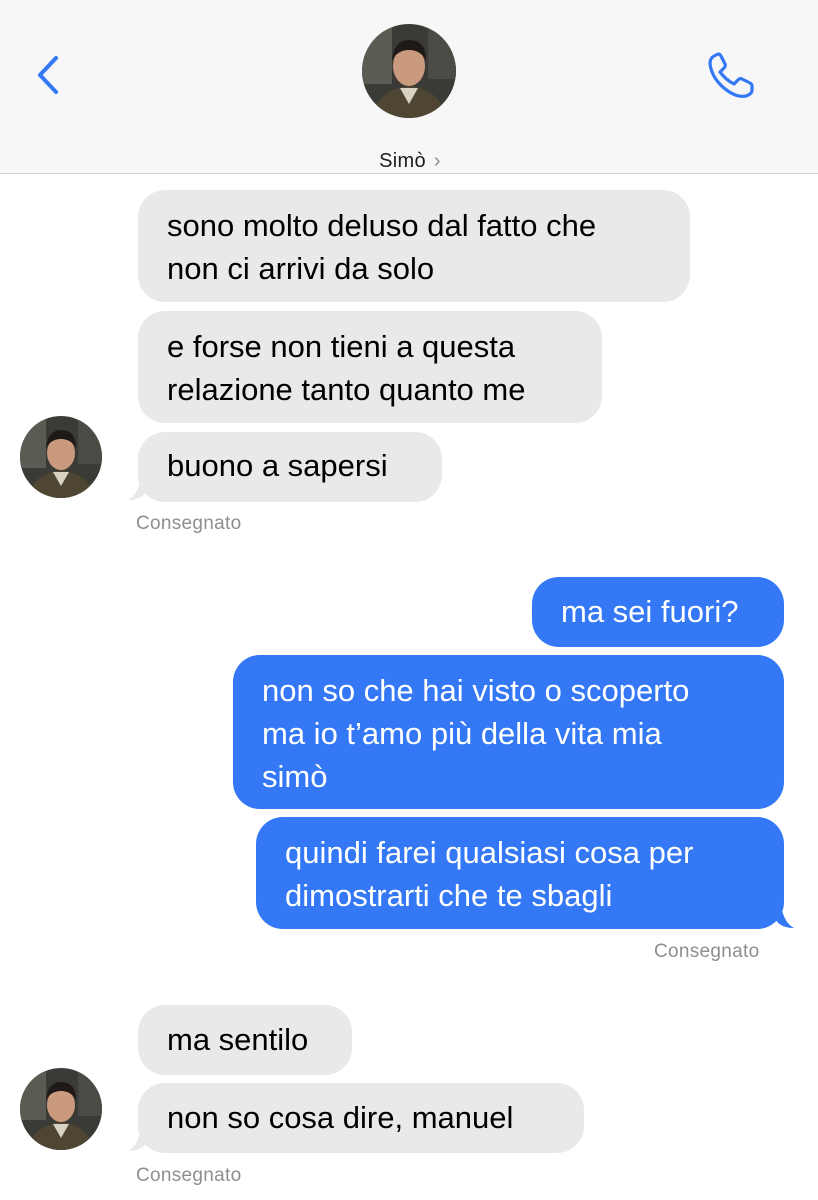  I want to click on chevron-right-icon: ›, so click(437, 161).